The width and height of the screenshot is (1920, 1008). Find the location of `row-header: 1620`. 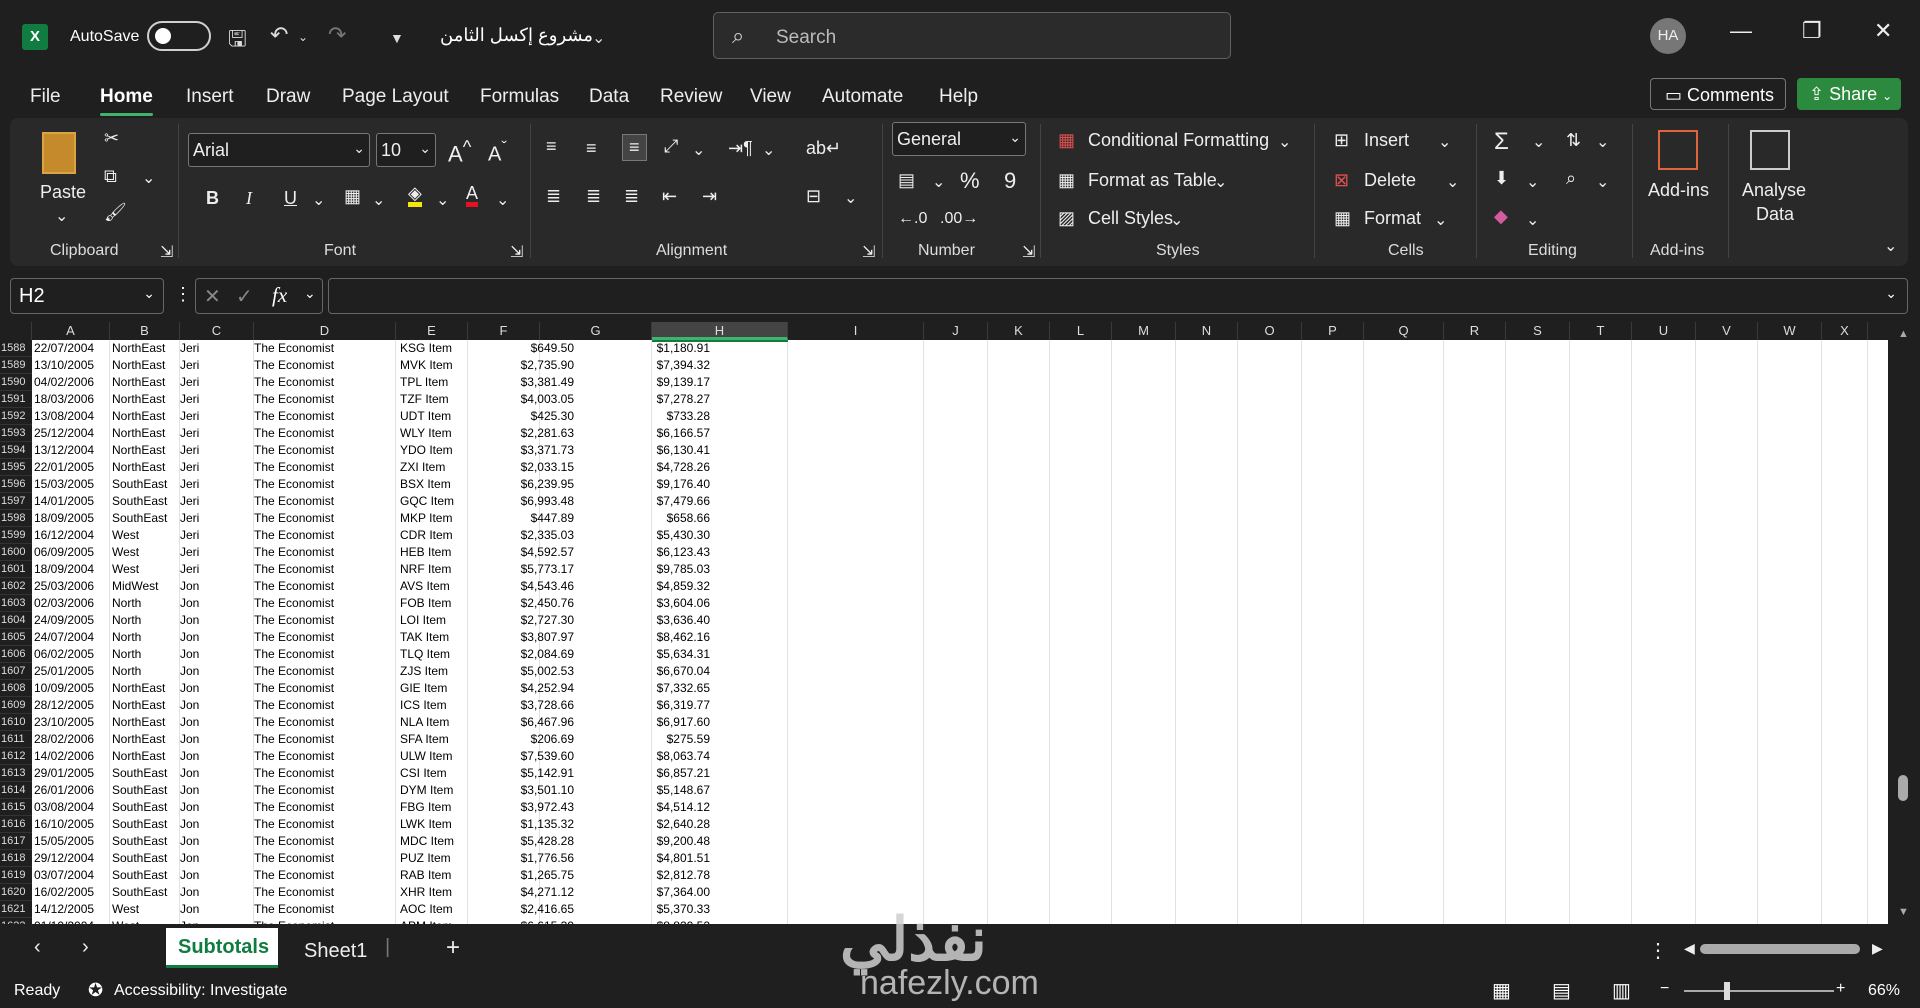

row-header: 1620 is located at coordinates (16, 892).